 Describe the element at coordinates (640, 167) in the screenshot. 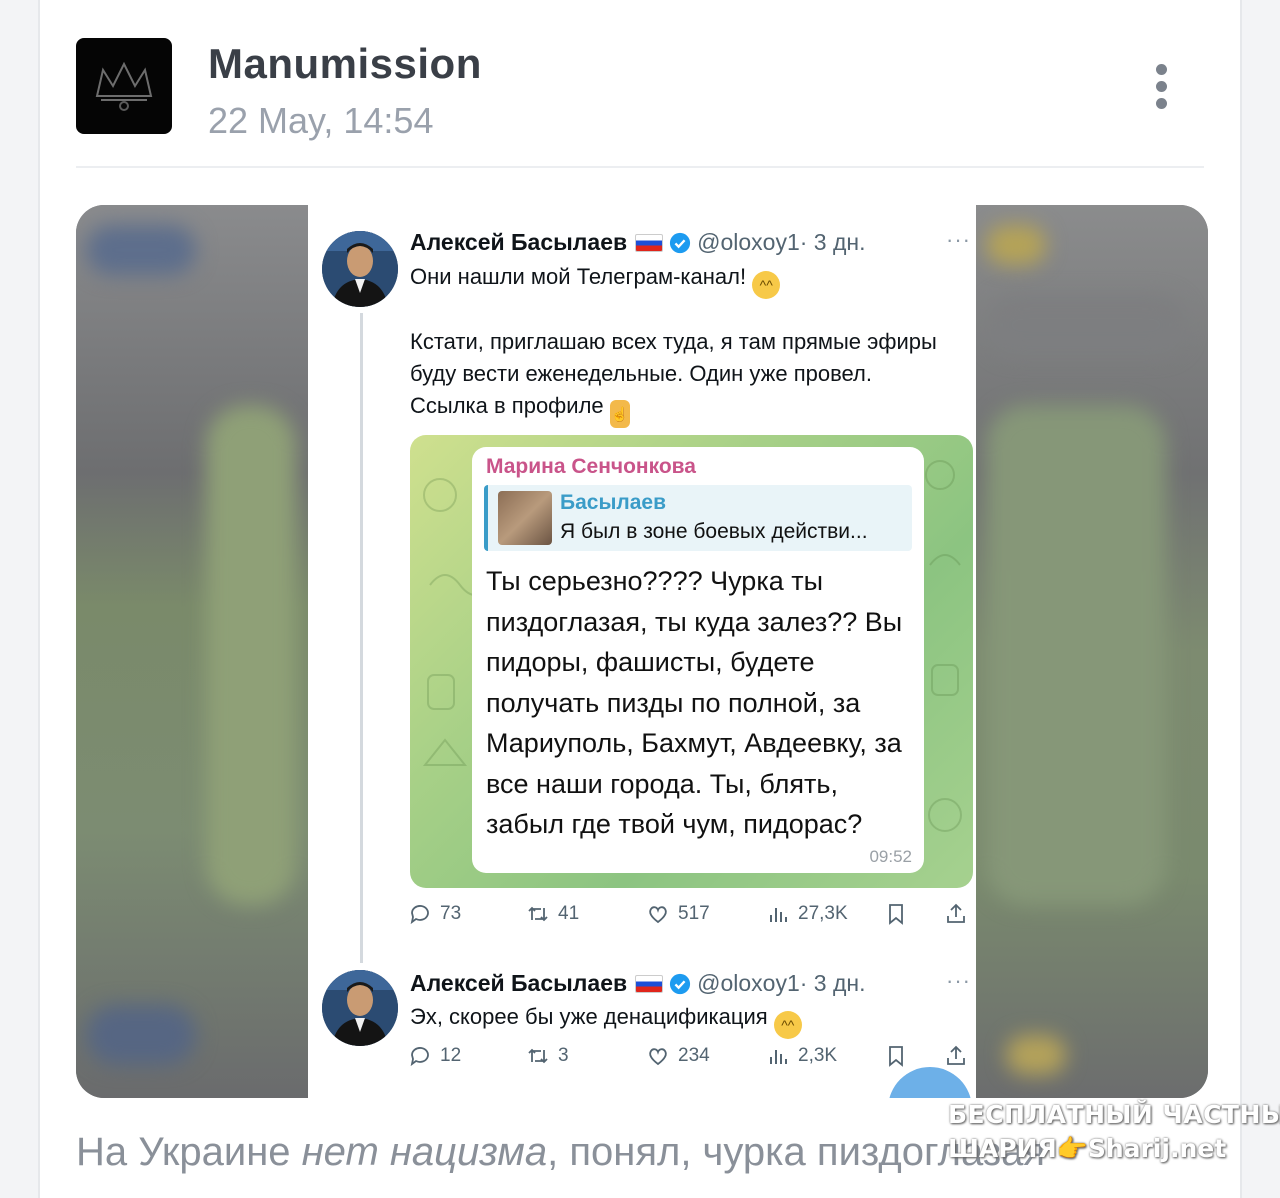

I see `header-divider` at that location.